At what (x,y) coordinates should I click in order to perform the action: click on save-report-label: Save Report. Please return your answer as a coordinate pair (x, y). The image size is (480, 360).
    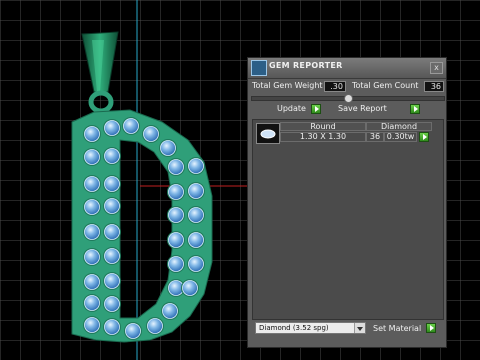
    Looking at the image, I should click on (362, 108).